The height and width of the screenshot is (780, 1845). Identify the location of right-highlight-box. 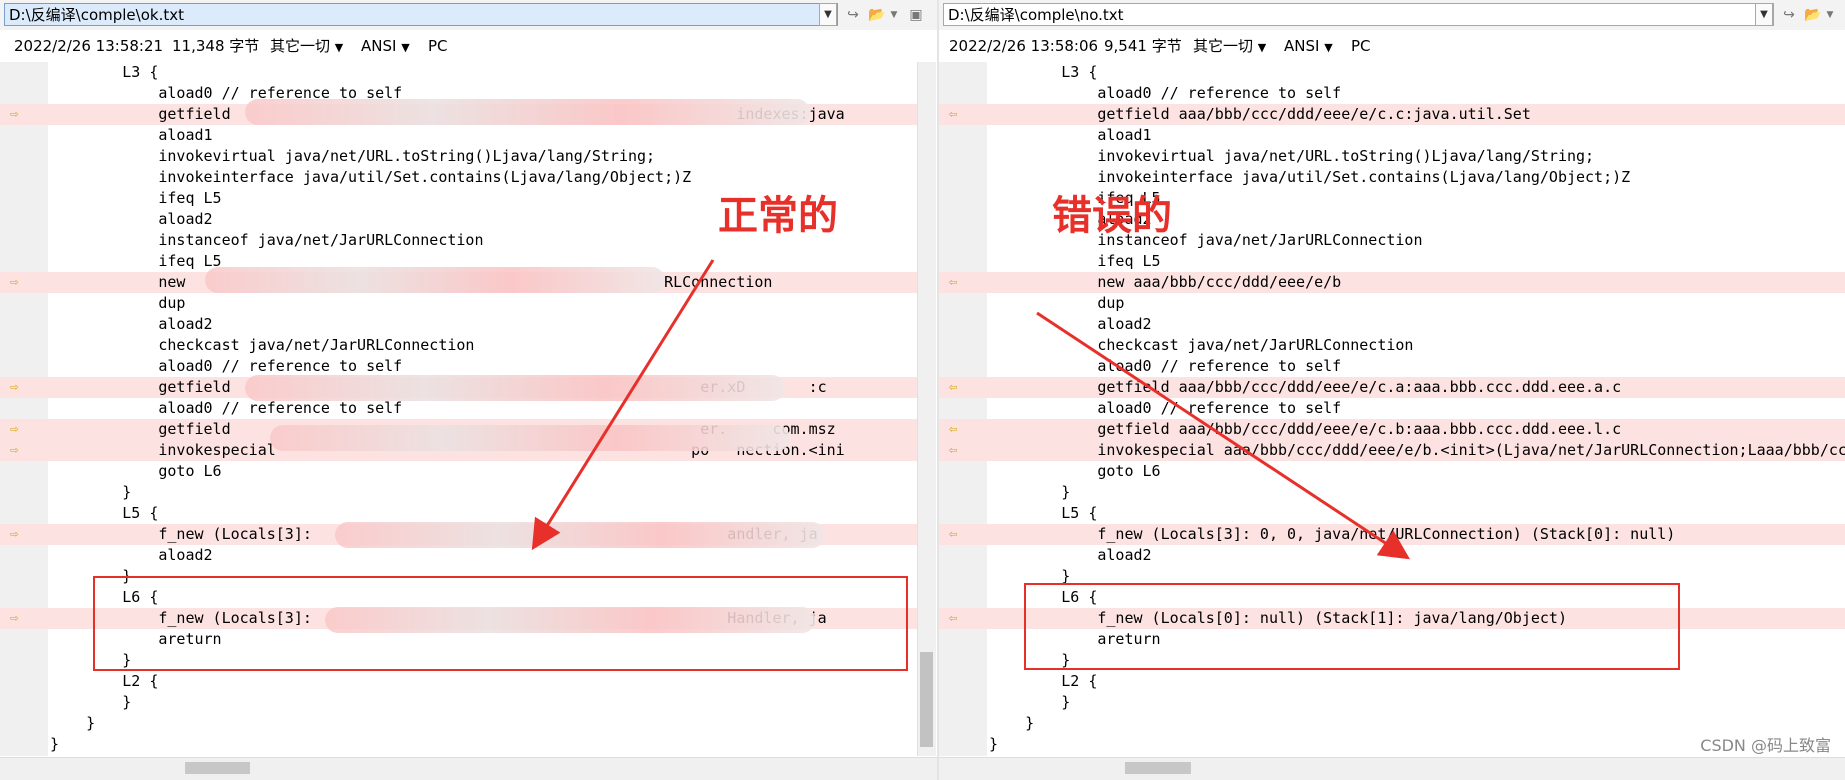
(1352, 626).